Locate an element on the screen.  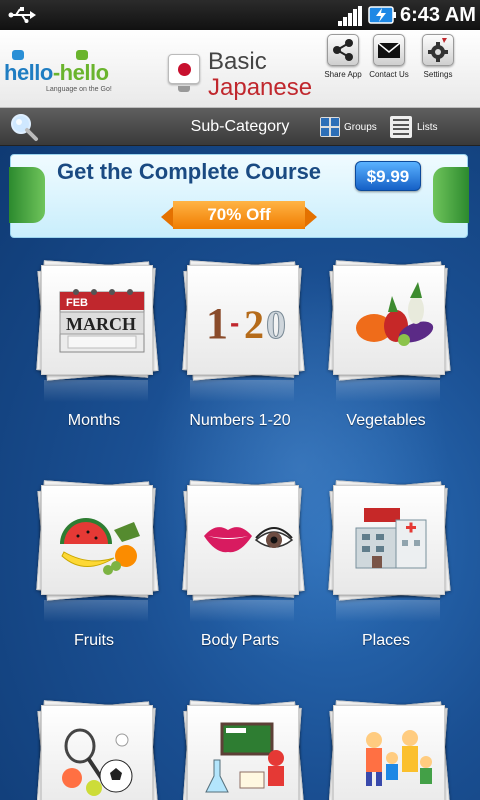
settings-button: Settings is located at coordinates (438, 70).